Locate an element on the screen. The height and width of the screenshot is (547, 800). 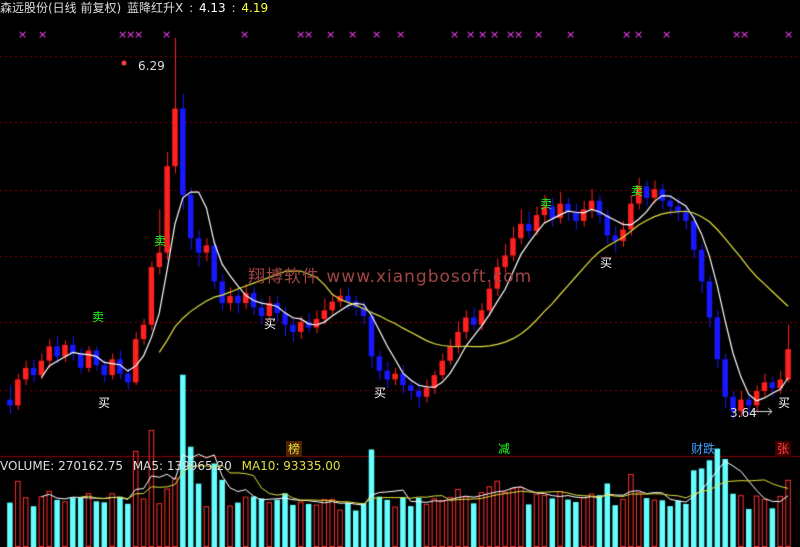
volume-ma10: MA10: 93335.00 is located at coordinates (291, 466).